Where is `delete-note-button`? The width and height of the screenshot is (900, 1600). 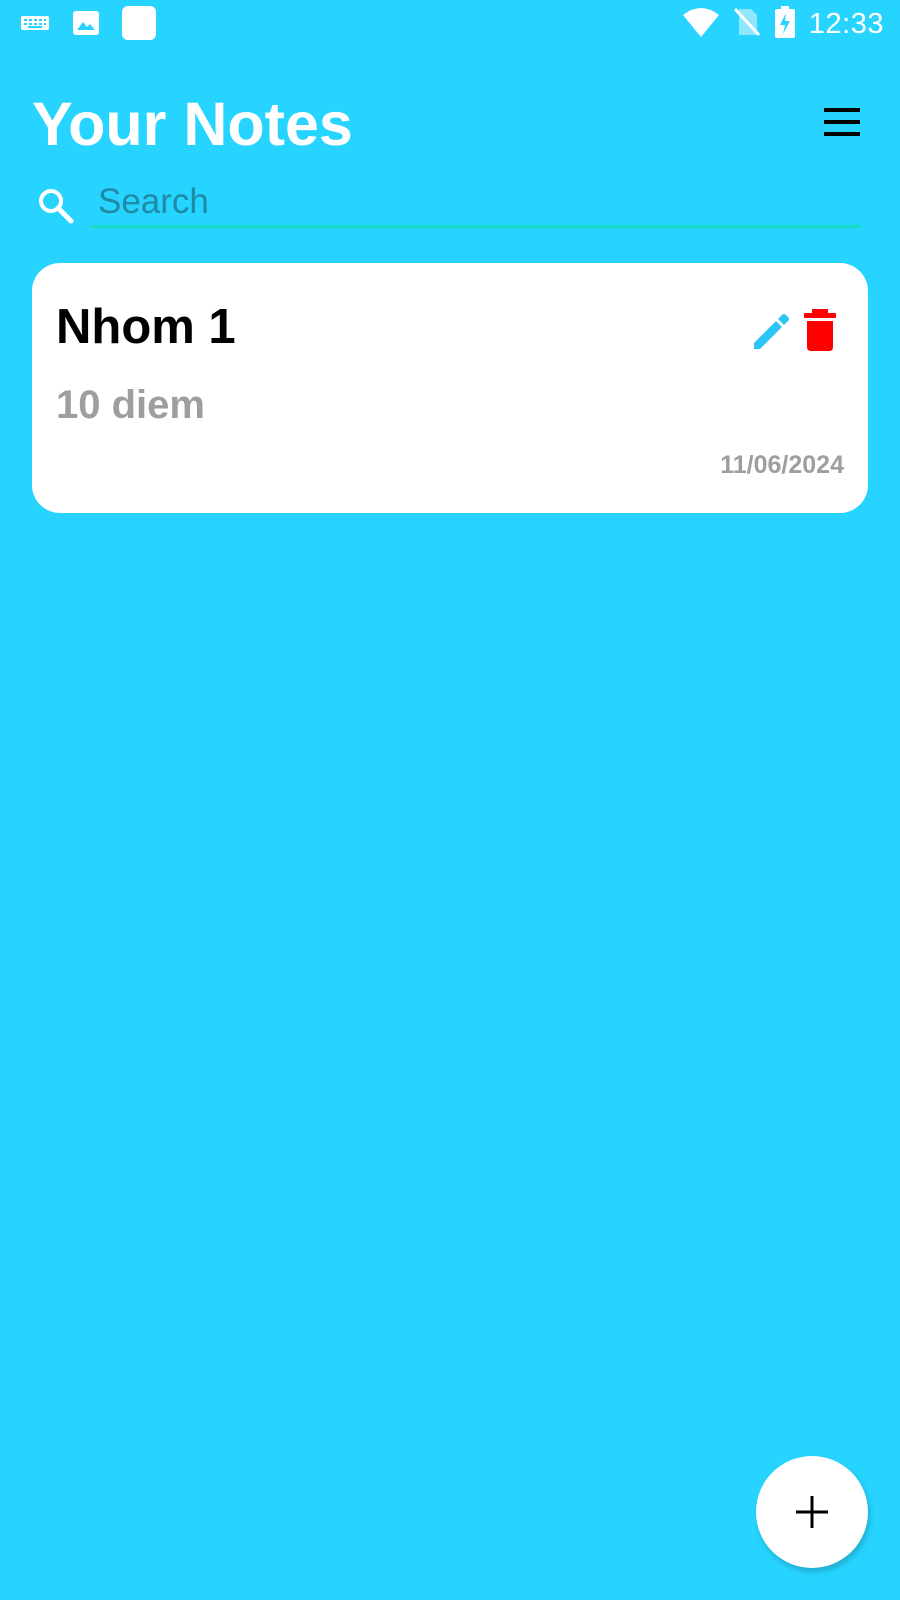
delete-note-button is located at coordinates (820, 330).